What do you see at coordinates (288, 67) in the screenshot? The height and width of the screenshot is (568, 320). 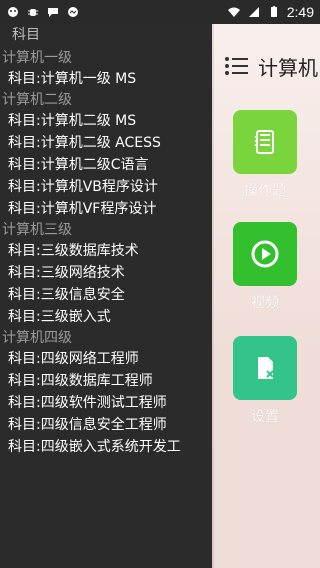 I see `page-title: 计算机` at bounding box center [288, 67].